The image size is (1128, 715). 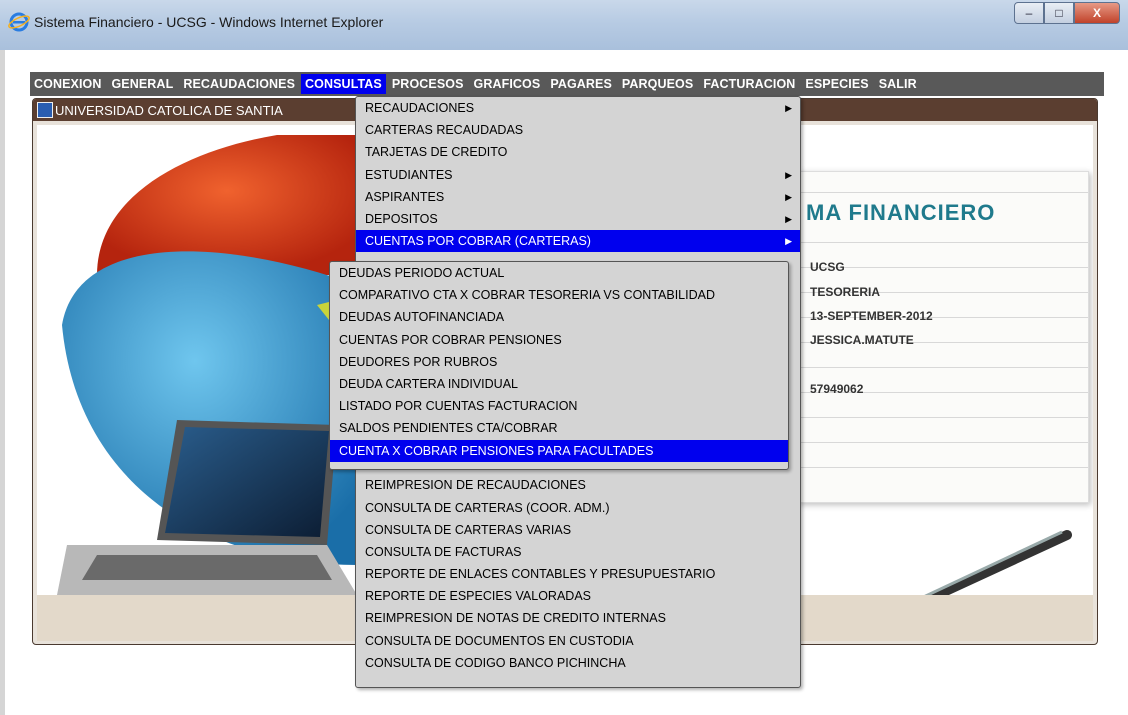 What do you see at coordinates (559, 406) in the screenshot?
I see `cuentas-item-6: LISTADO POR CUENTAS FACTURACION` at bounding box center [559, 406].